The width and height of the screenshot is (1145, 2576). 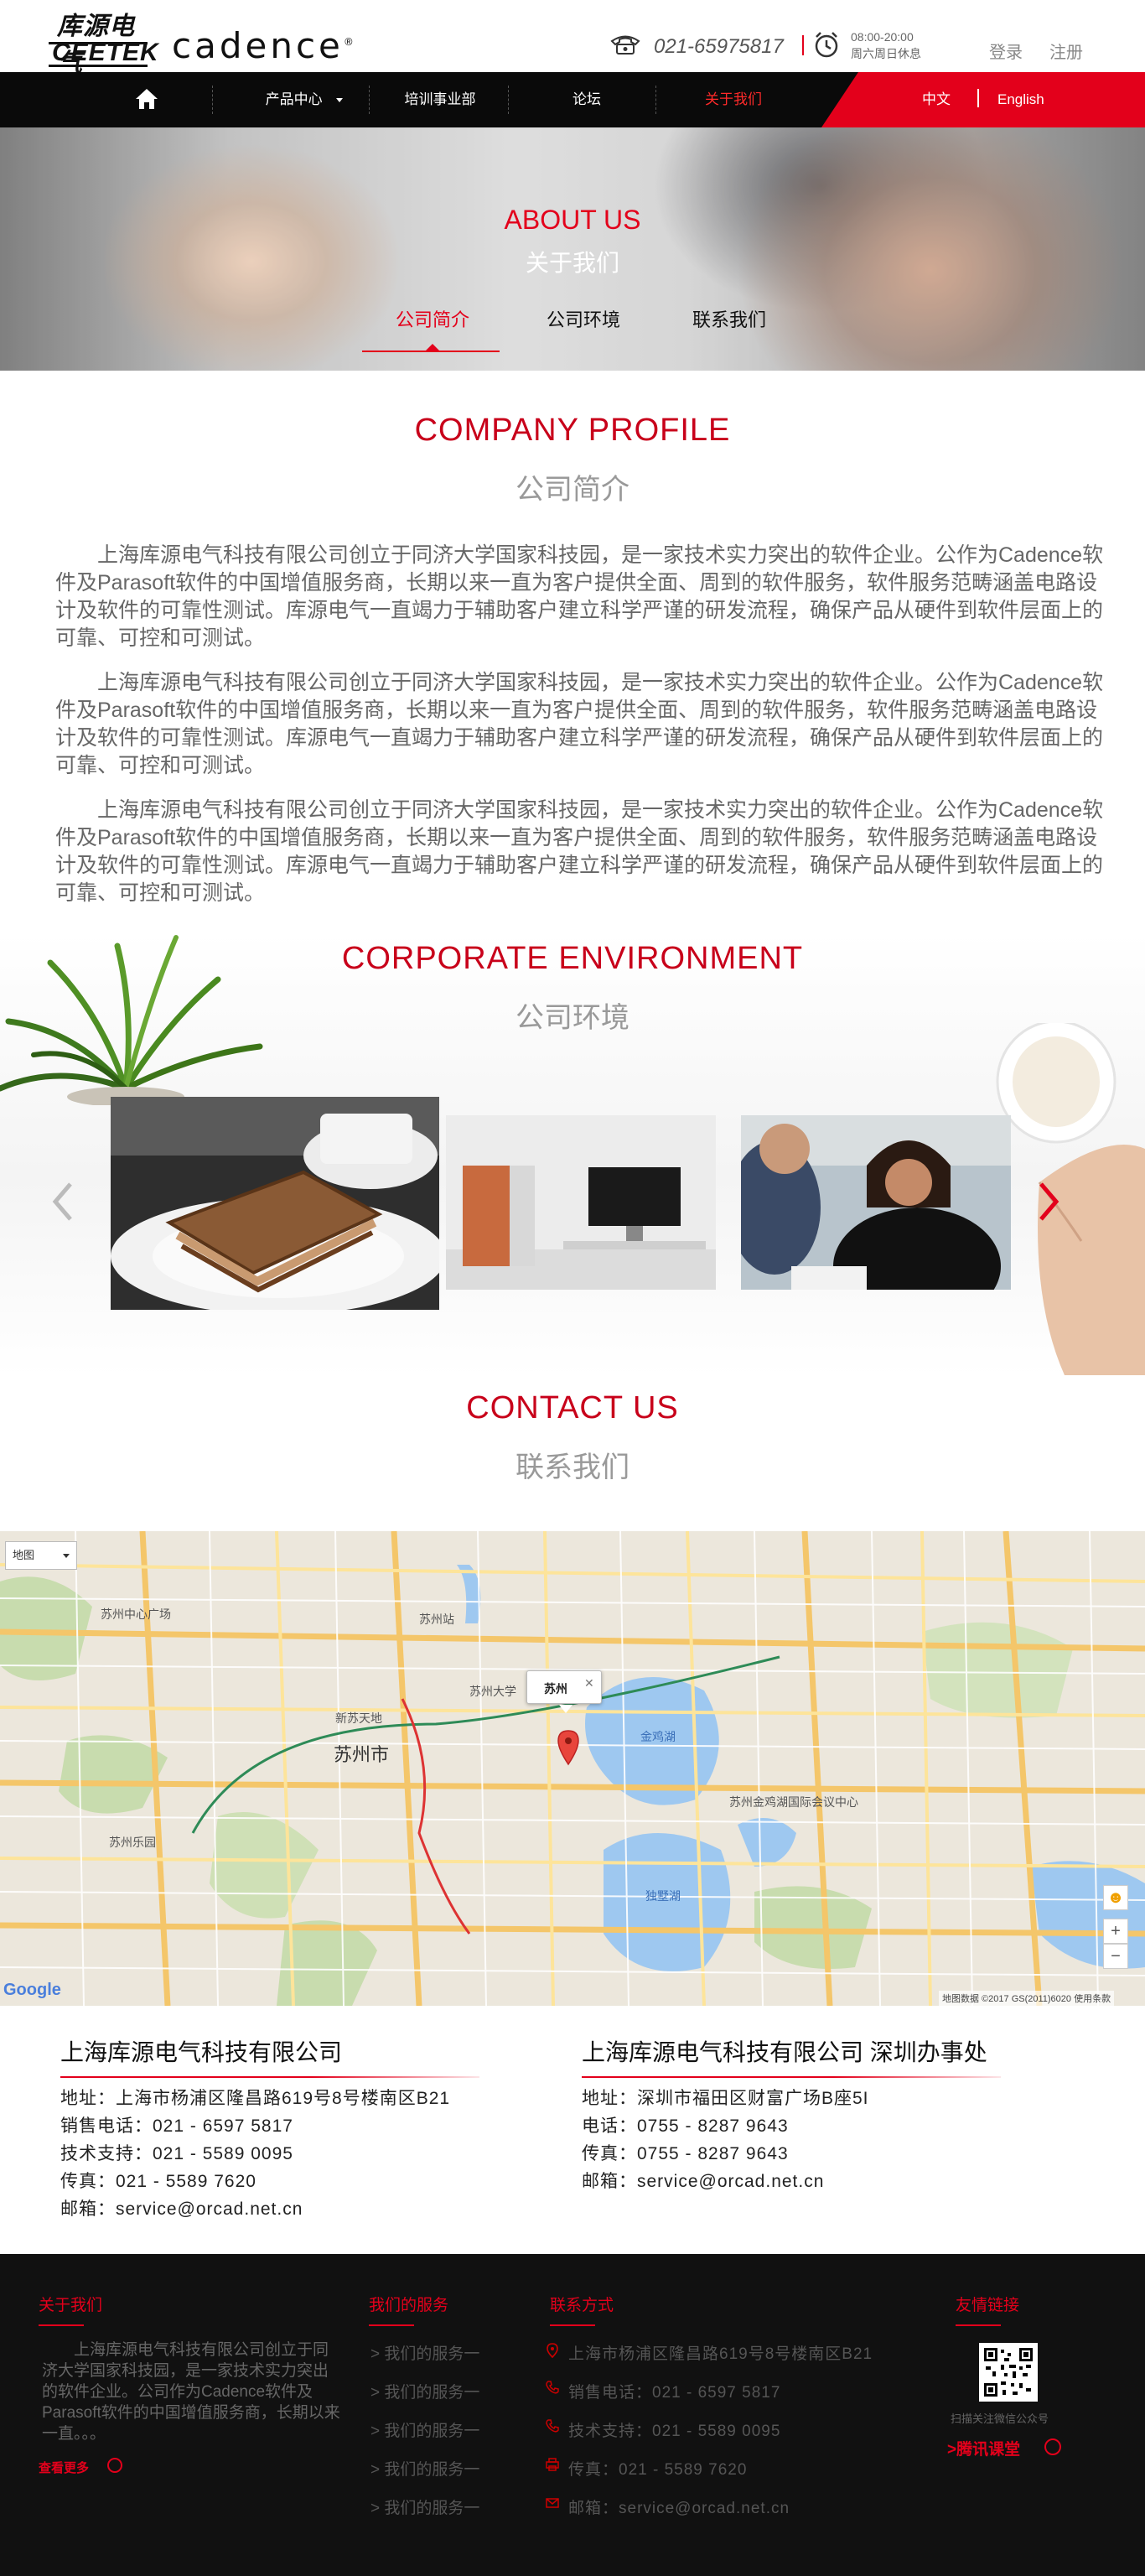 I want to click on header-divider, so click(x=803, y=45).